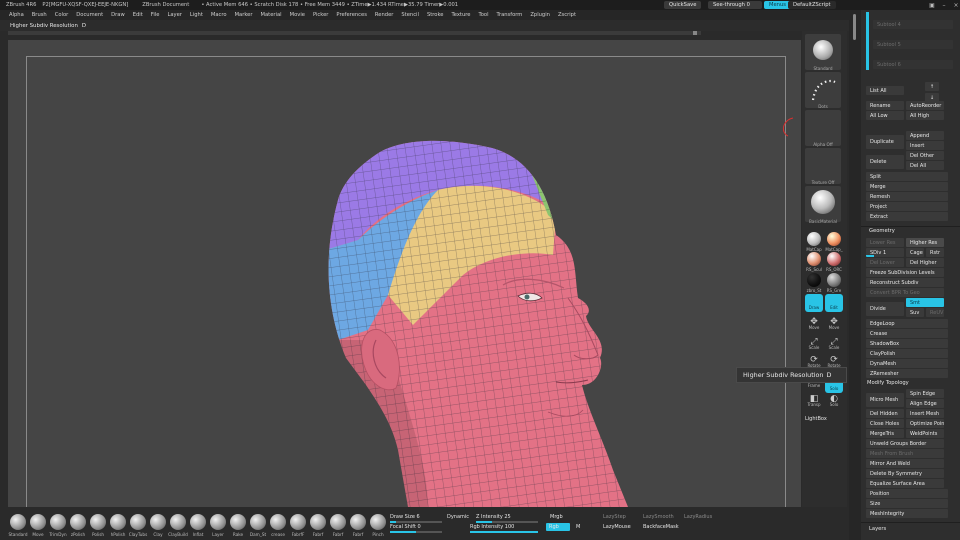 This screenshot has height=540, width=960. What do you see at coordinates (935, 252) in the screenshot?
I see `rstr-button: Rstr` at bounding box center [935, 252].